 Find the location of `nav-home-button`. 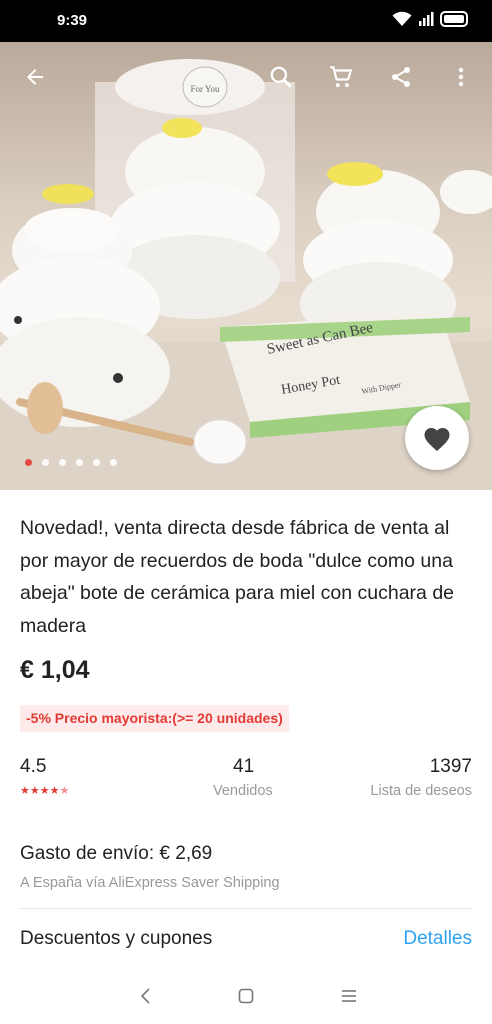

nav-home-button is located at coordinates (246, 996).